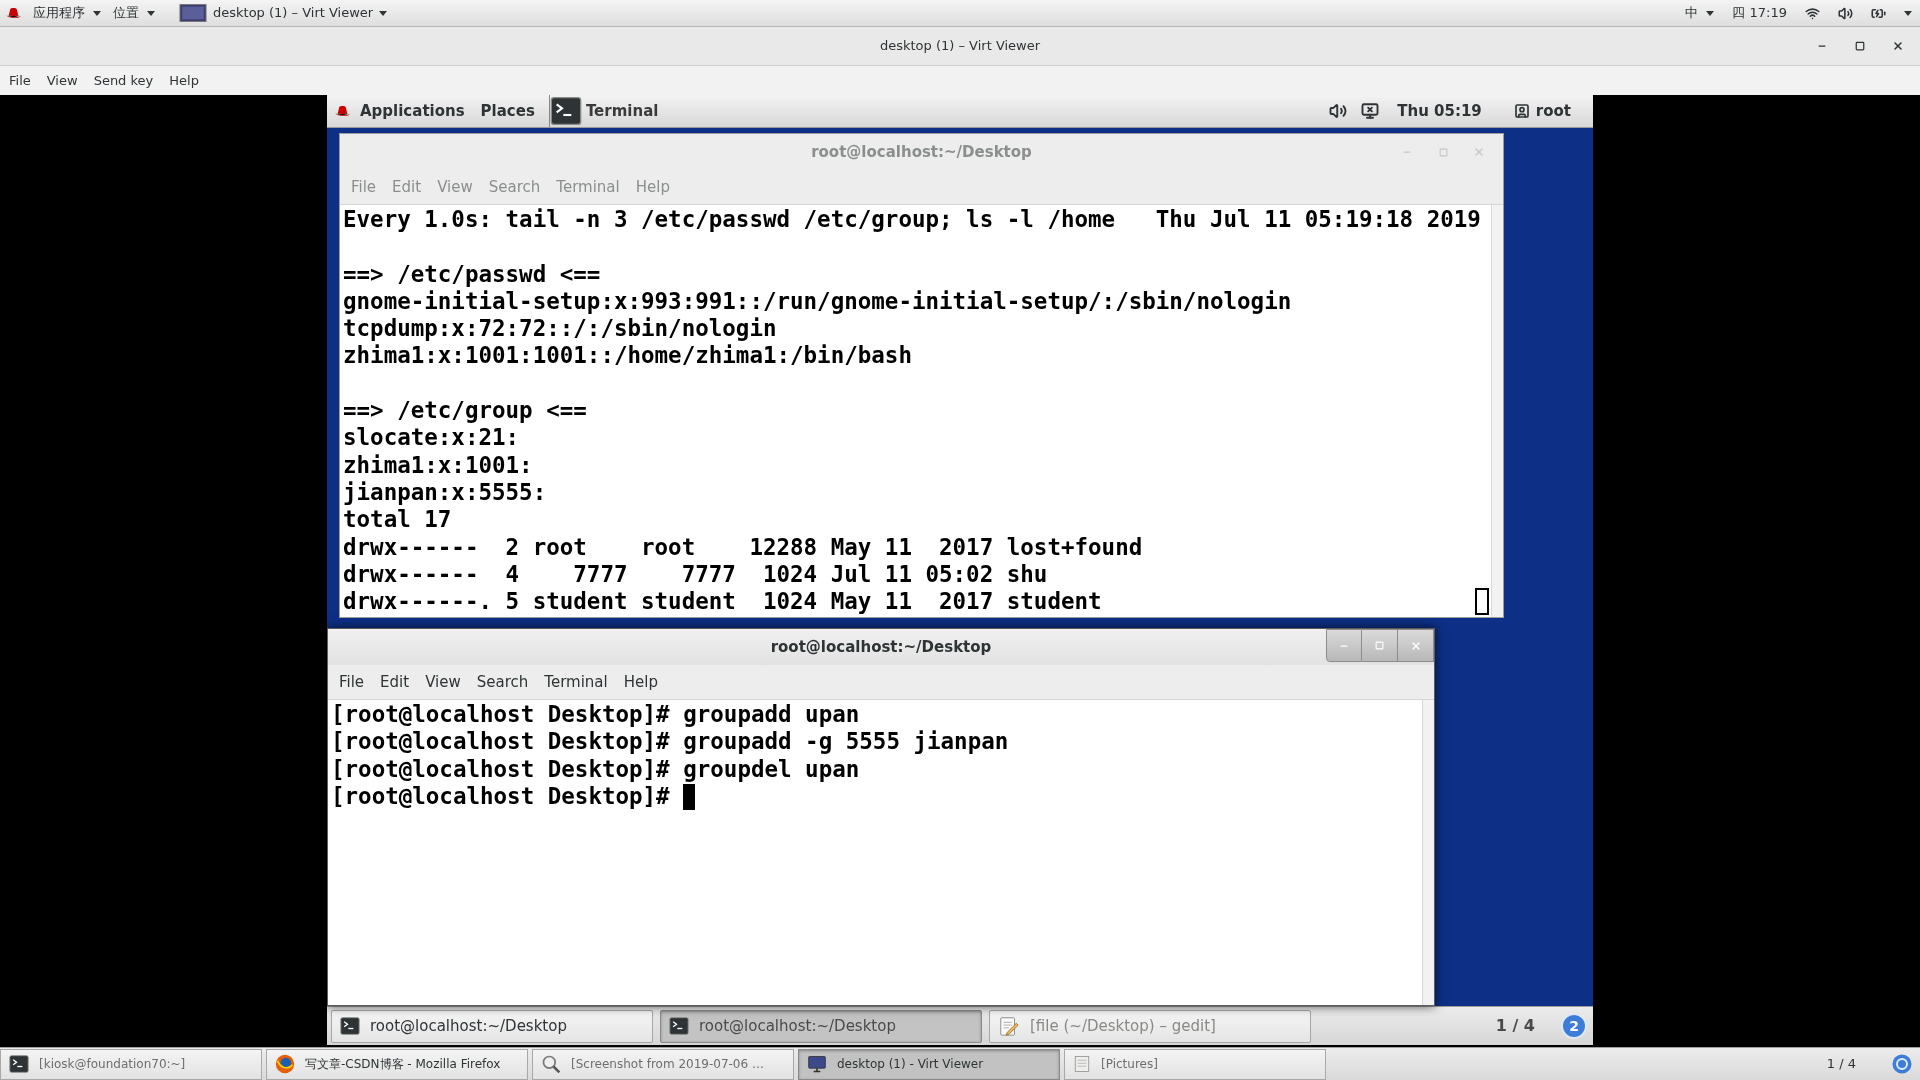 The image size is (1920, 1080). What do you see at coordinates (501, 796) in the screenshot?
I see `terminal-line: [root@localhost Desktop]#` at bounding box center [501, 796].